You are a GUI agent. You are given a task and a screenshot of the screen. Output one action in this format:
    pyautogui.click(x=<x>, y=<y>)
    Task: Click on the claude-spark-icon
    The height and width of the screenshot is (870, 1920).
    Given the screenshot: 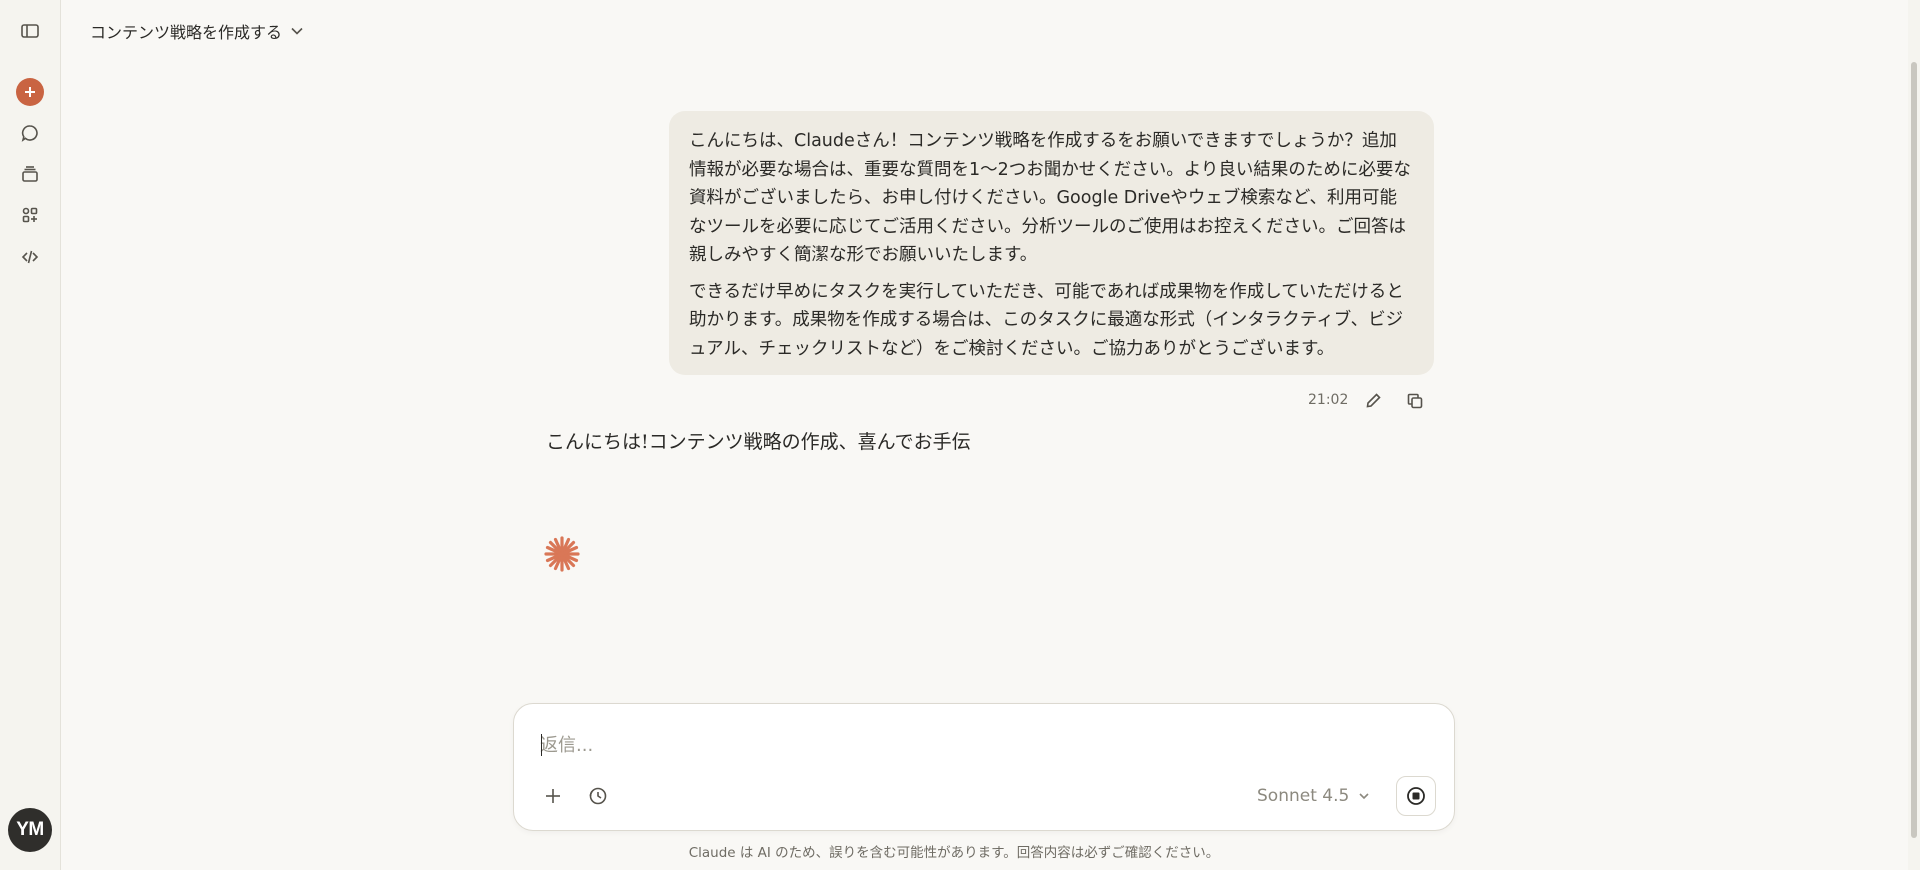 What is the action you would take?
    pyautogui.click(x=562, y=554)
    